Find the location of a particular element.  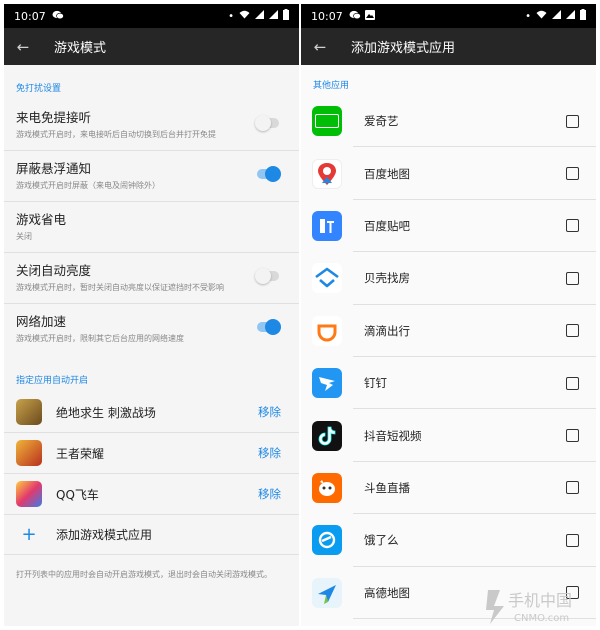

app-list-item: 百度贴吧 is located at coordinates (448, 226).